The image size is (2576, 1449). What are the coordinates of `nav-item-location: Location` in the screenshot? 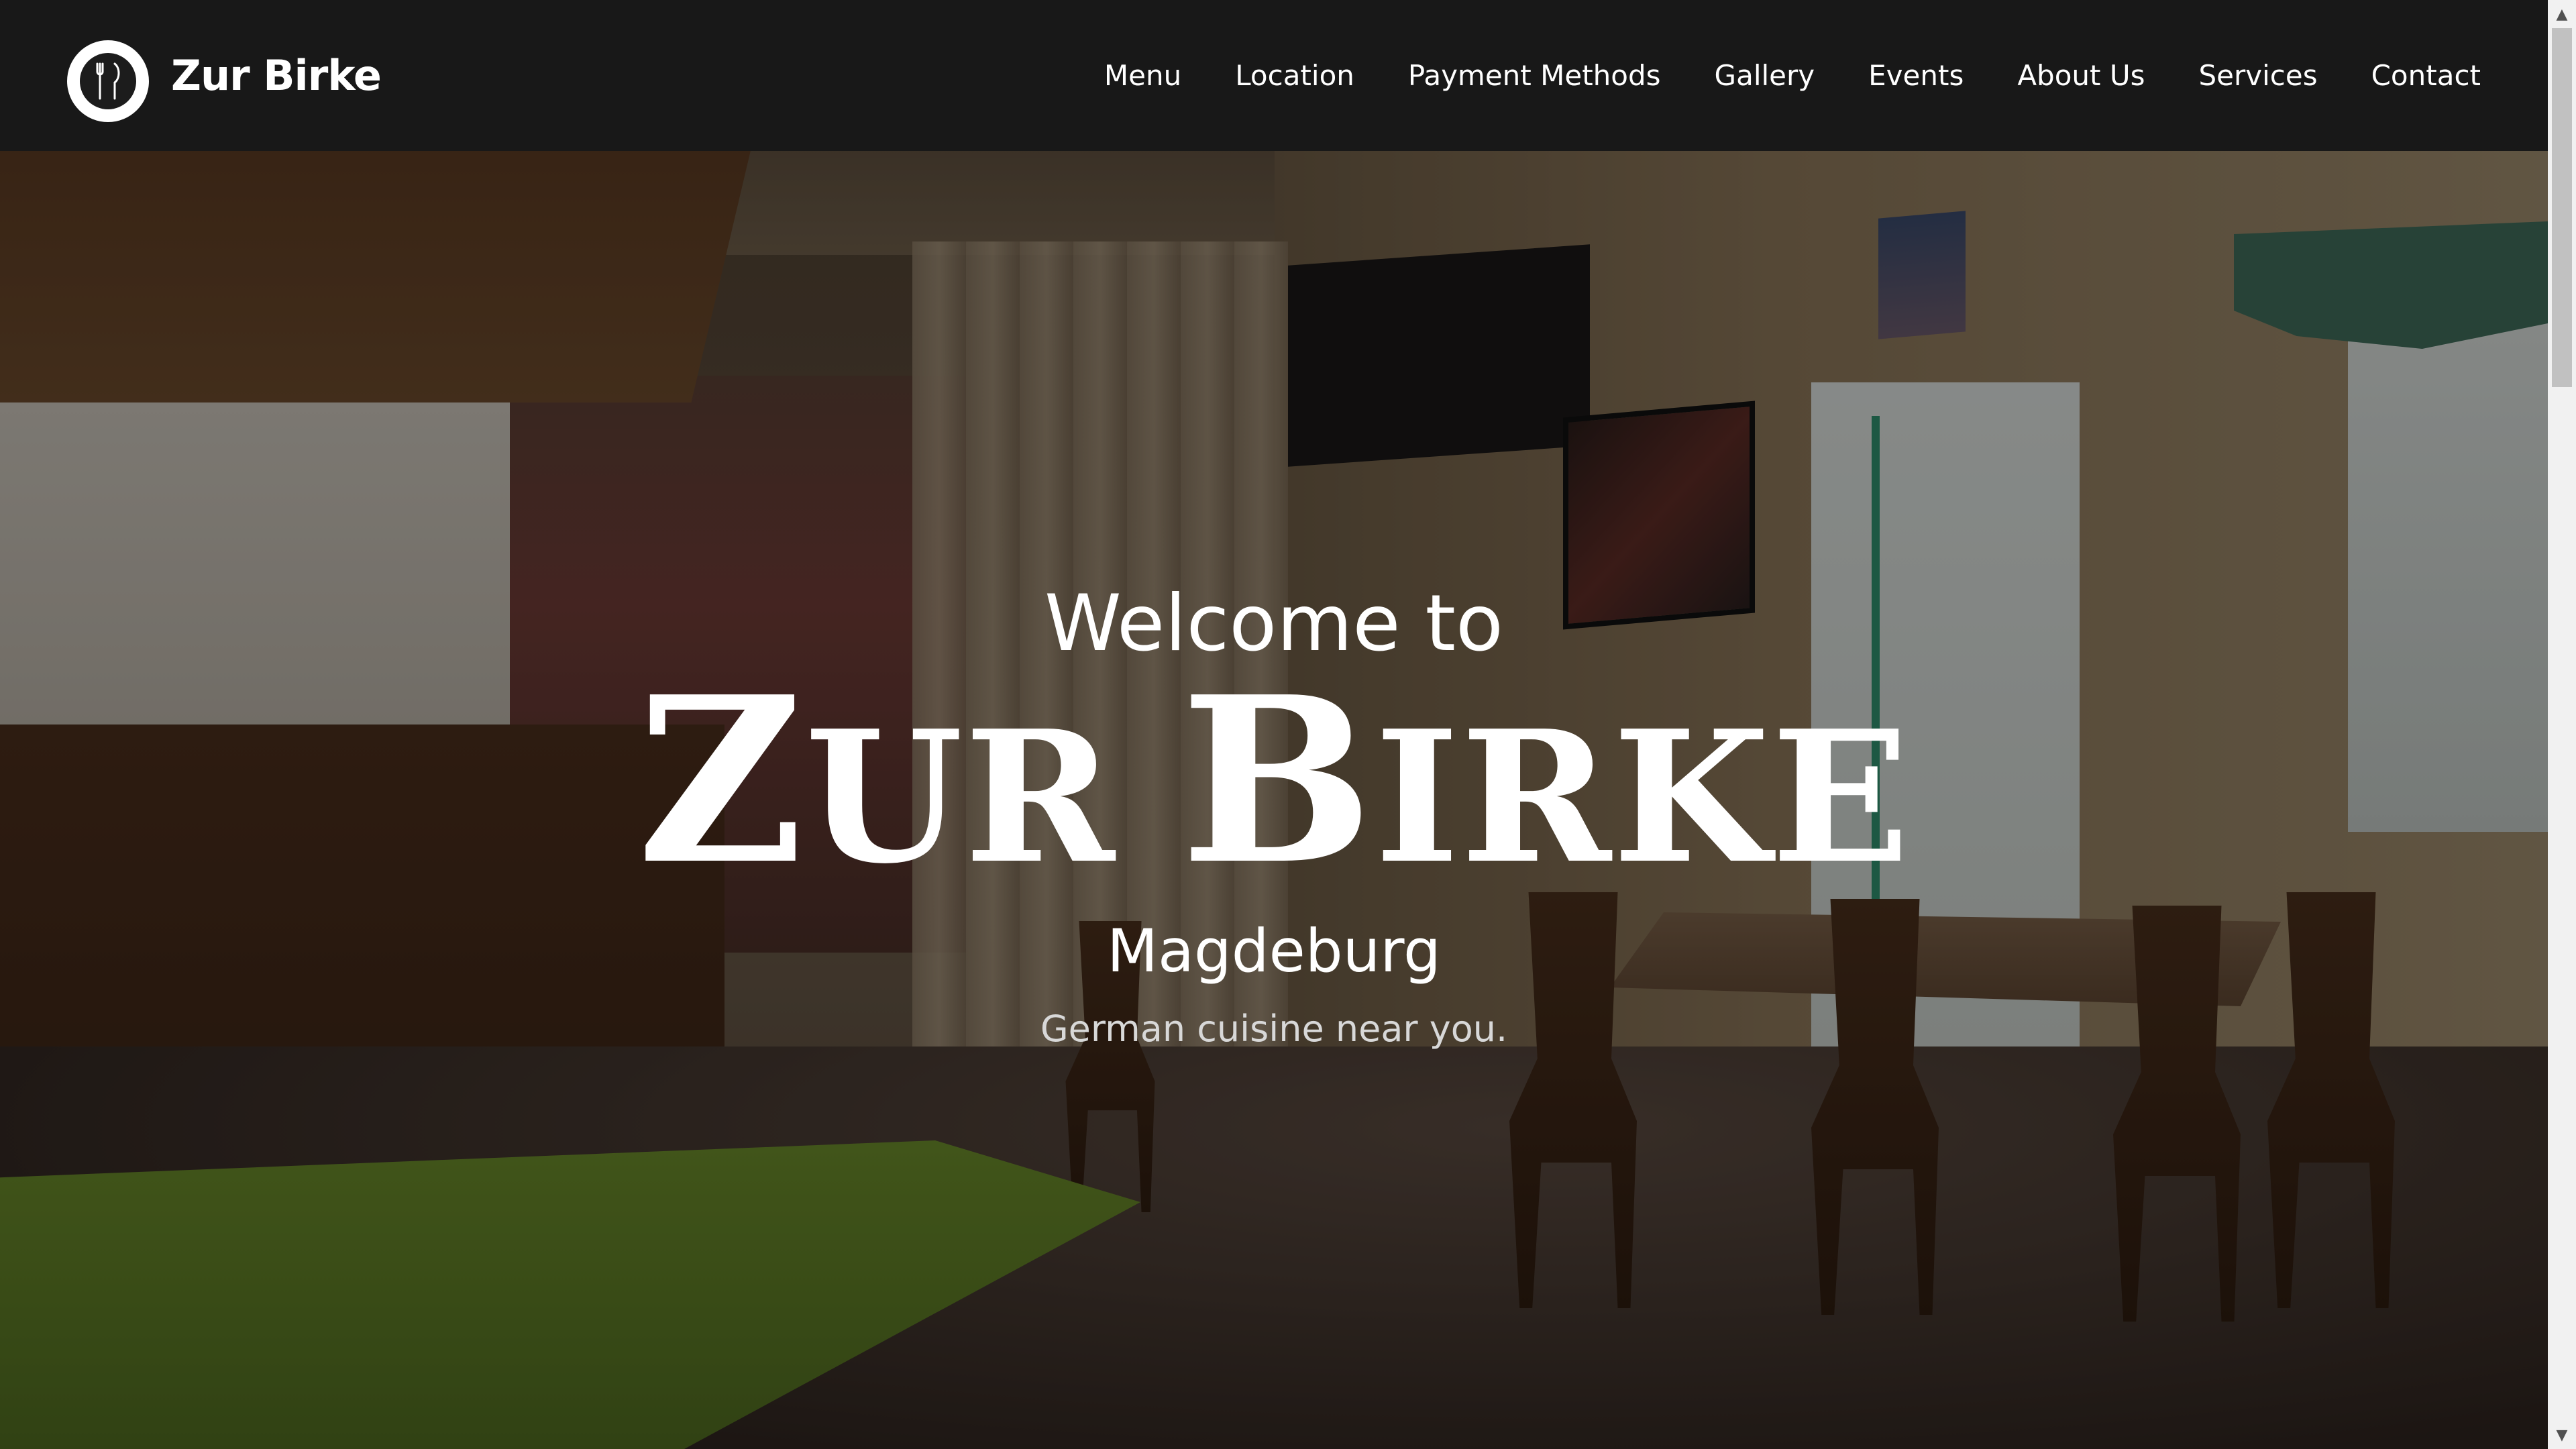 It's located at (1294, 75).